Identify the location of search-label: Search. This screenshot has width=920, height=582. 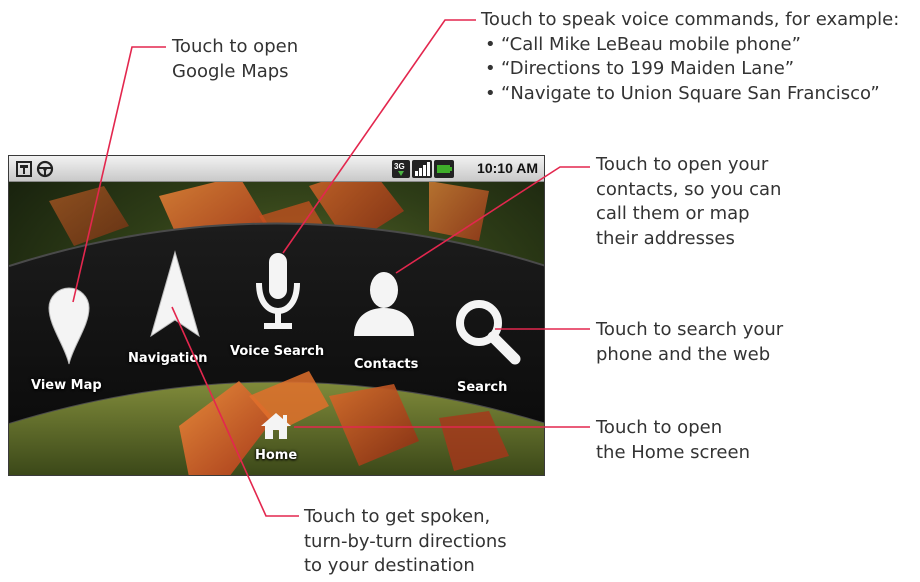
(482, 387).